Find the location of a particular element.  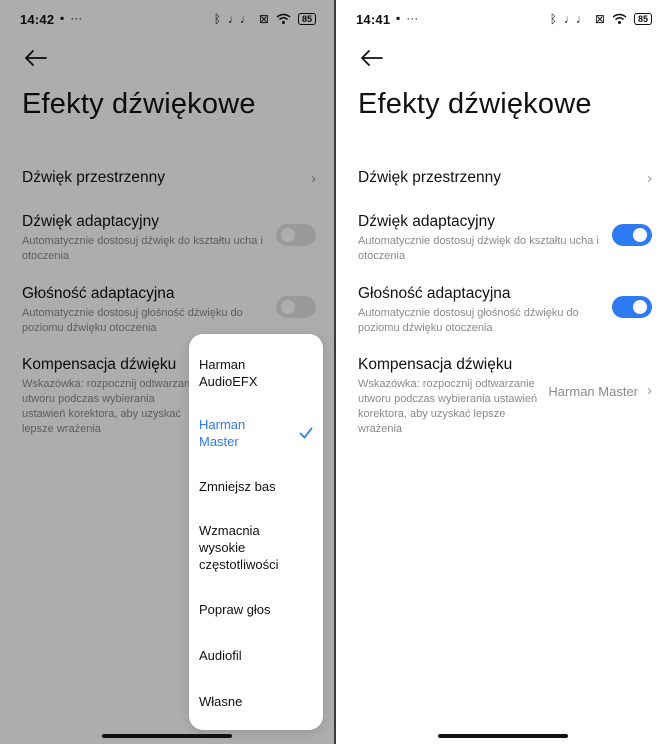

menu-item-reduce-bass: Zmniejsz bas is located at coordinates (256, 486).